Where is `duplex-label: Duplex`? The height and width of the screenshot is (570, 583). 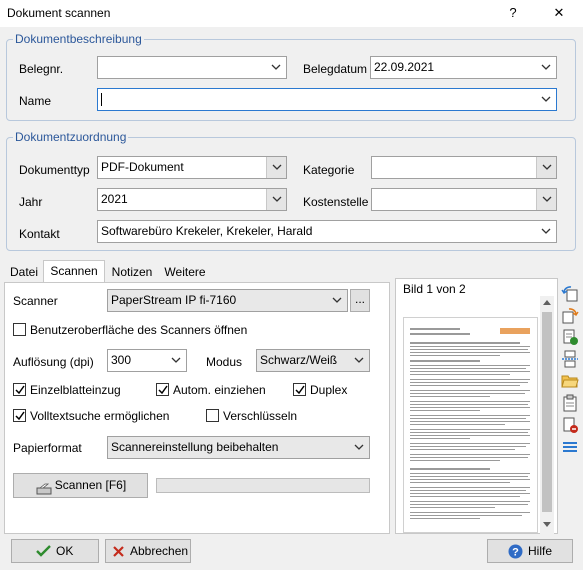 duplex-label: Duplex is located at coordinates (329, 390).